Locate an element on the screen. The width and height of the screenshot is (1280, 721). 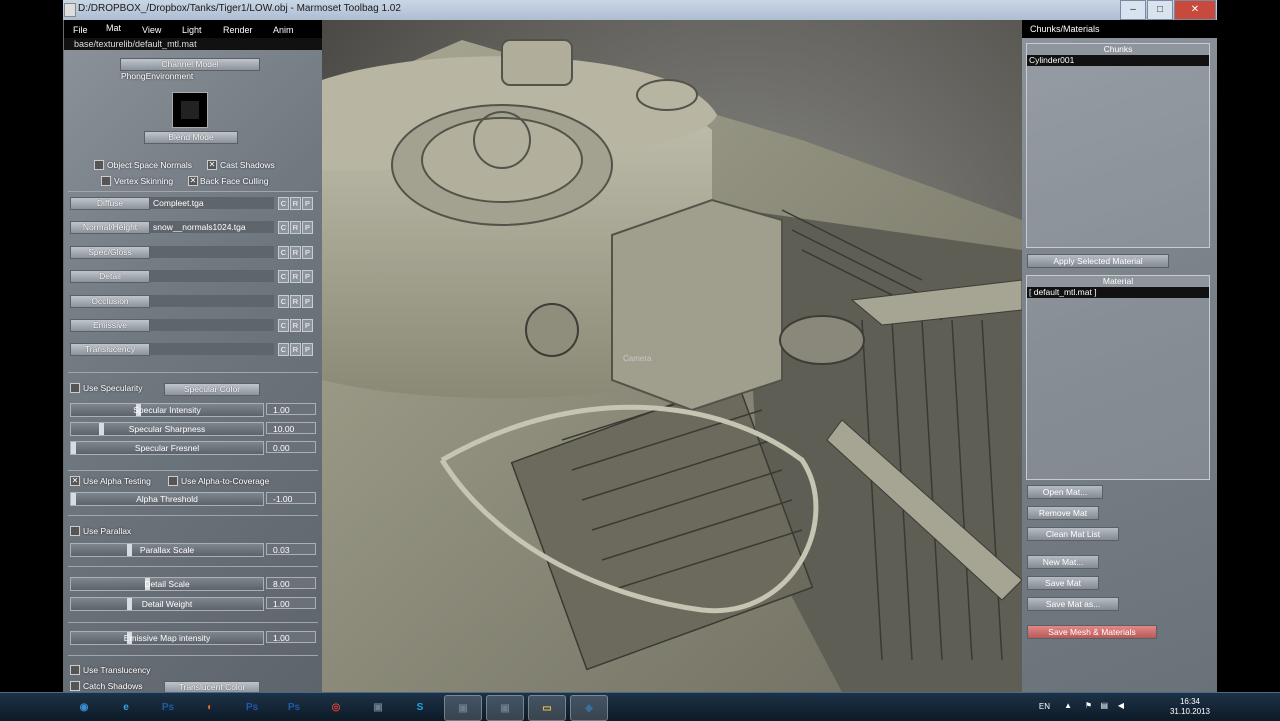
taskbar-marmoset-icon: ◆ is located at coordinates (589, 708).